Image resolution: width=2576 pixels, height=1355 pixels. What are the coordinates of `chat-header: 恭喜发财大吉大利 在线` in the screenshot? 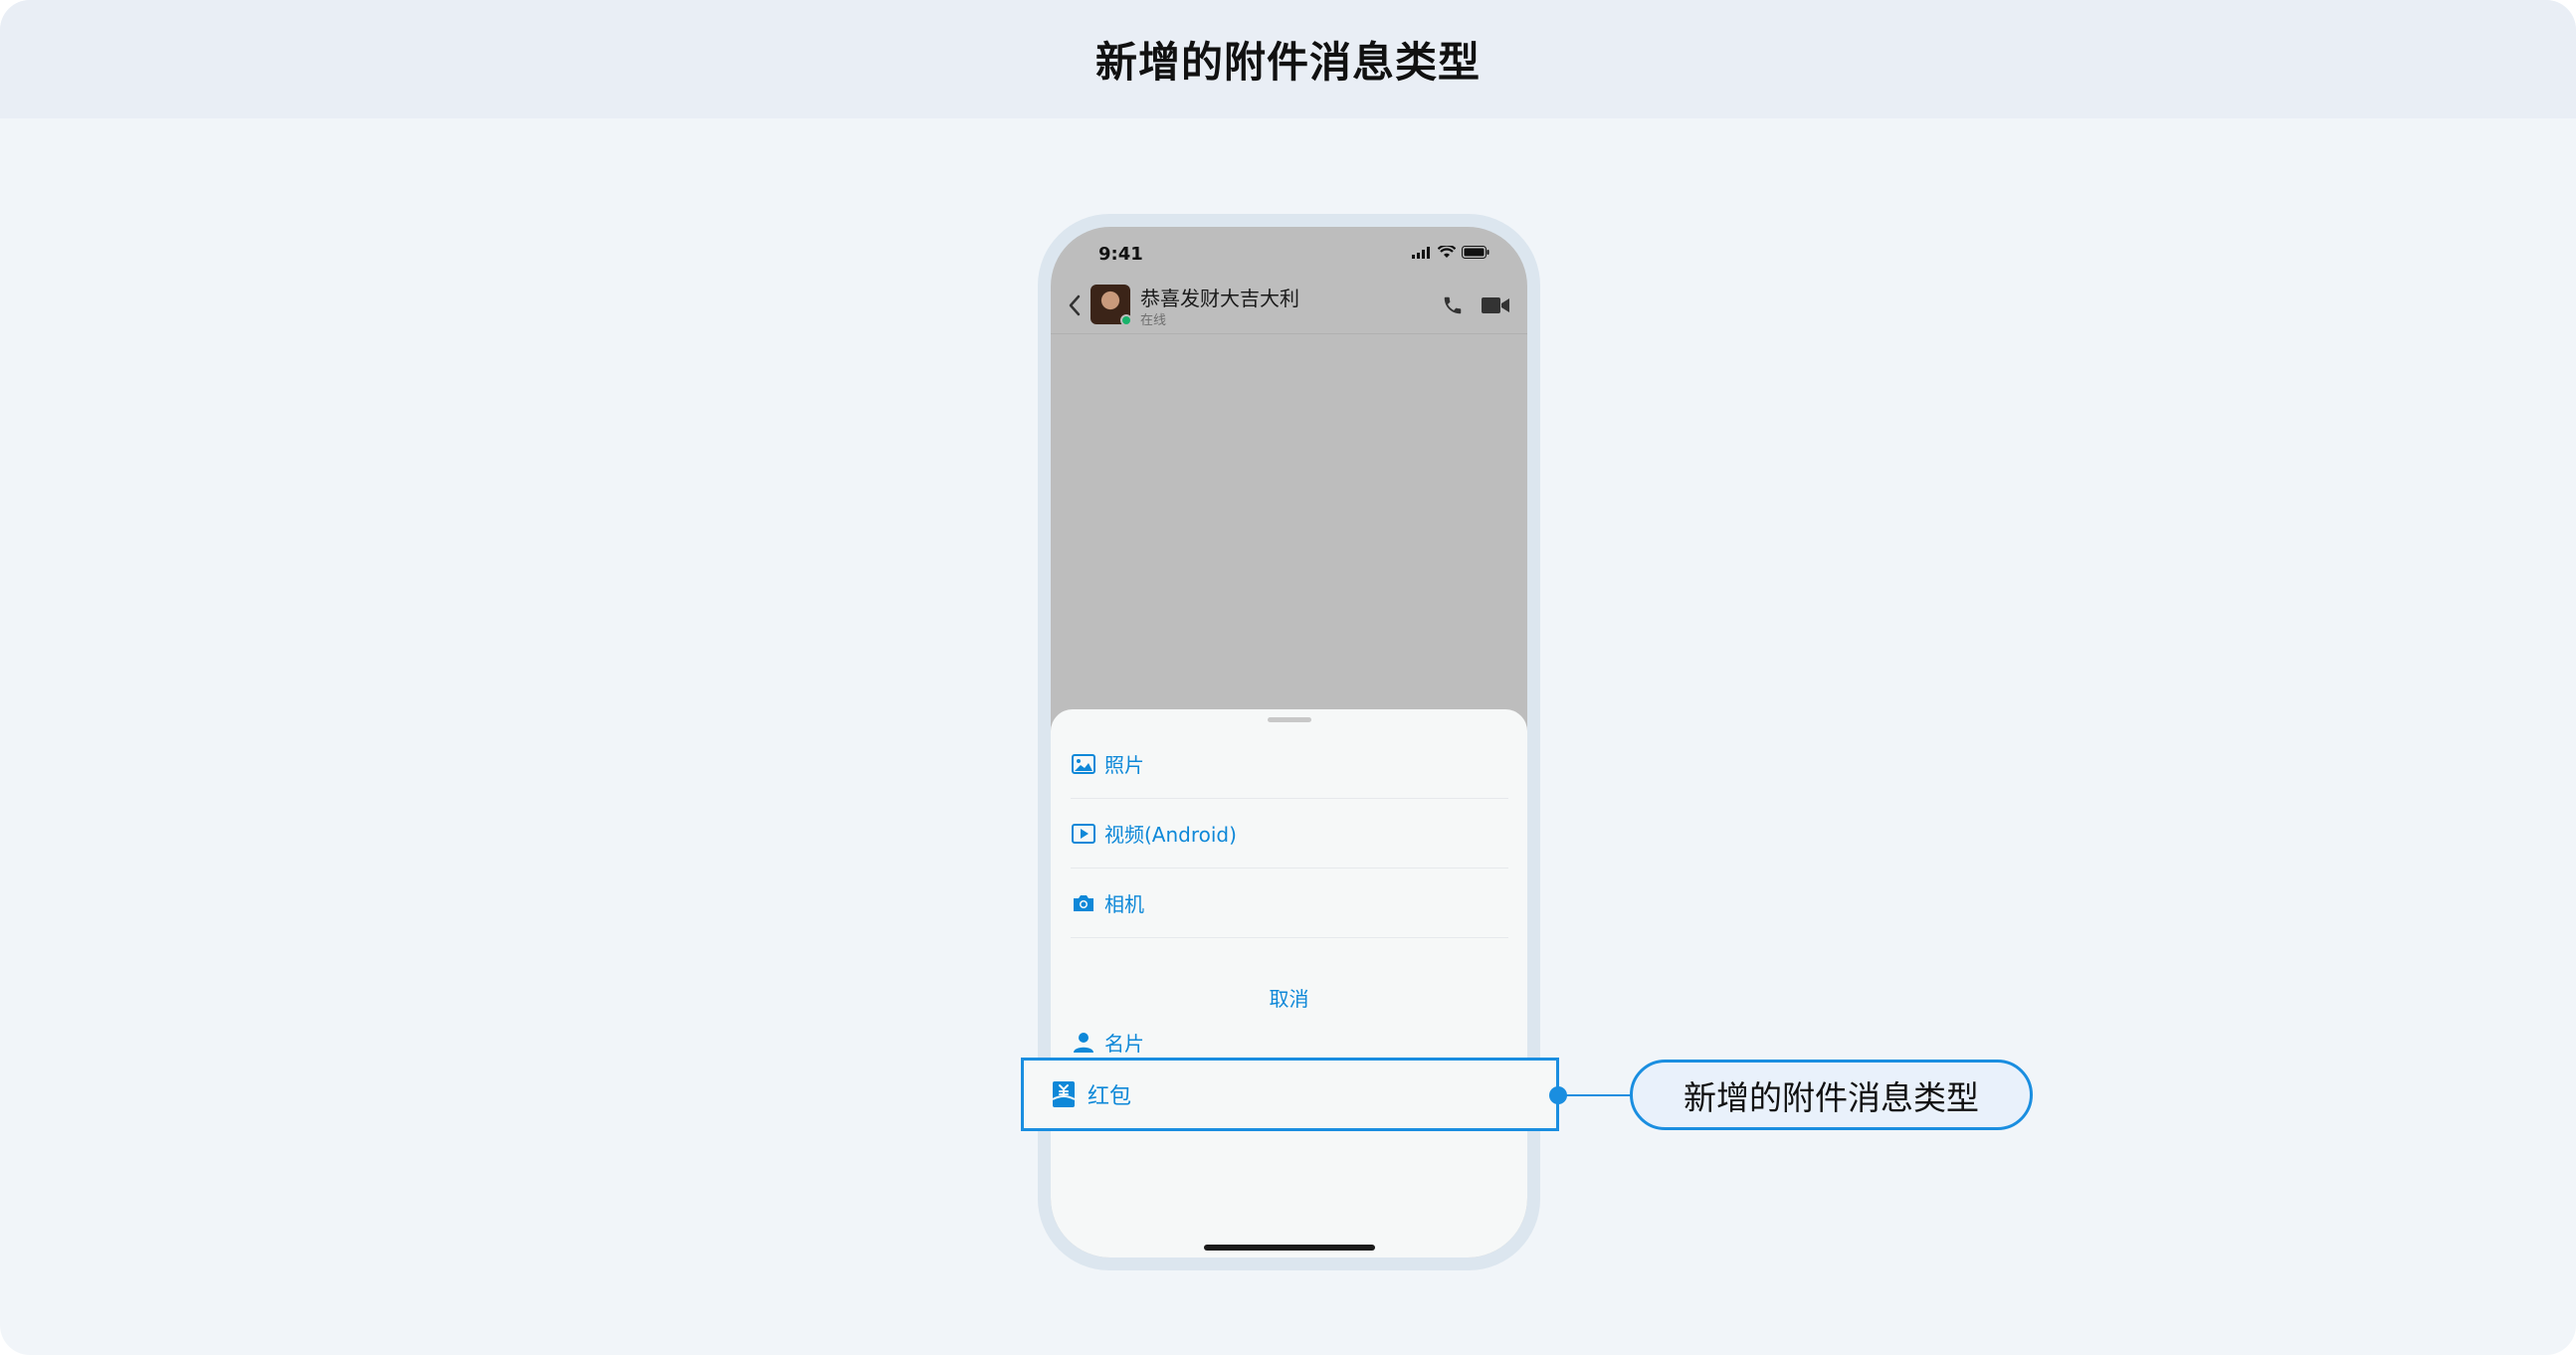 It's located at (1289, 305).